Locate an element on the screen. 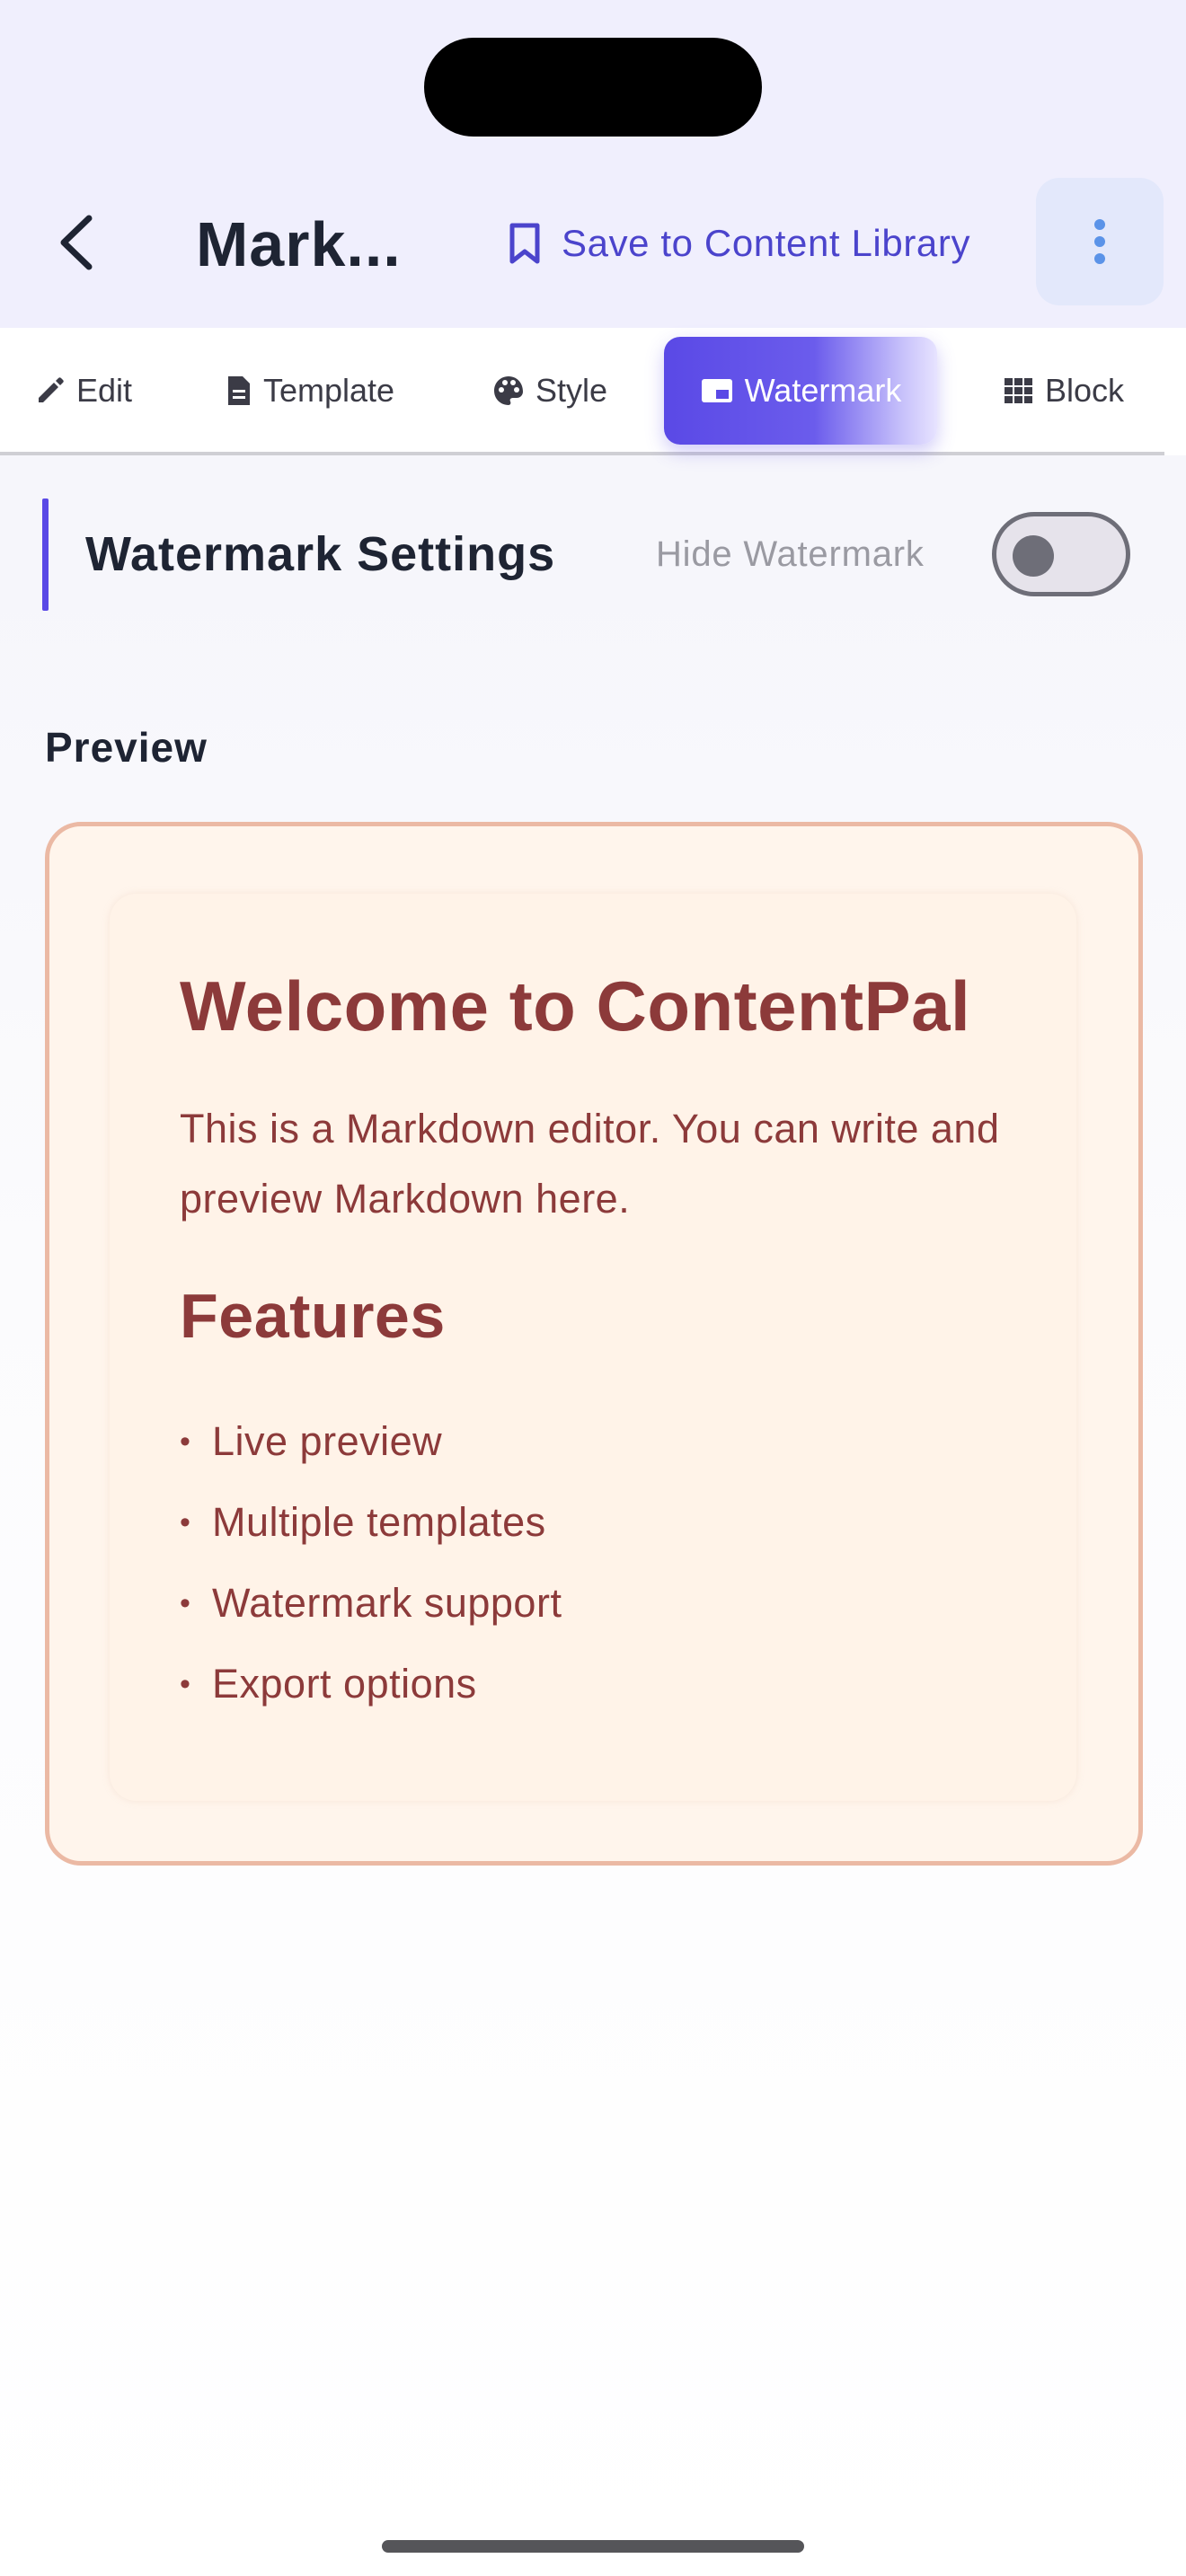 This screenshot has height=2576, width=1186. tab-block: Block is located at coordinates (1064, 391).